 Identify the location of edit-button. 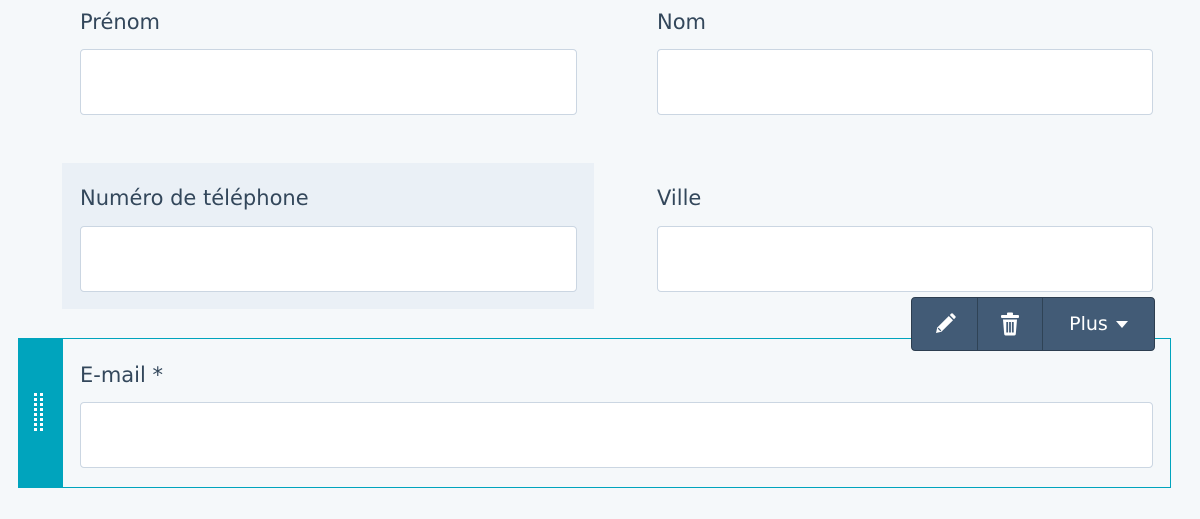
(945, 324).